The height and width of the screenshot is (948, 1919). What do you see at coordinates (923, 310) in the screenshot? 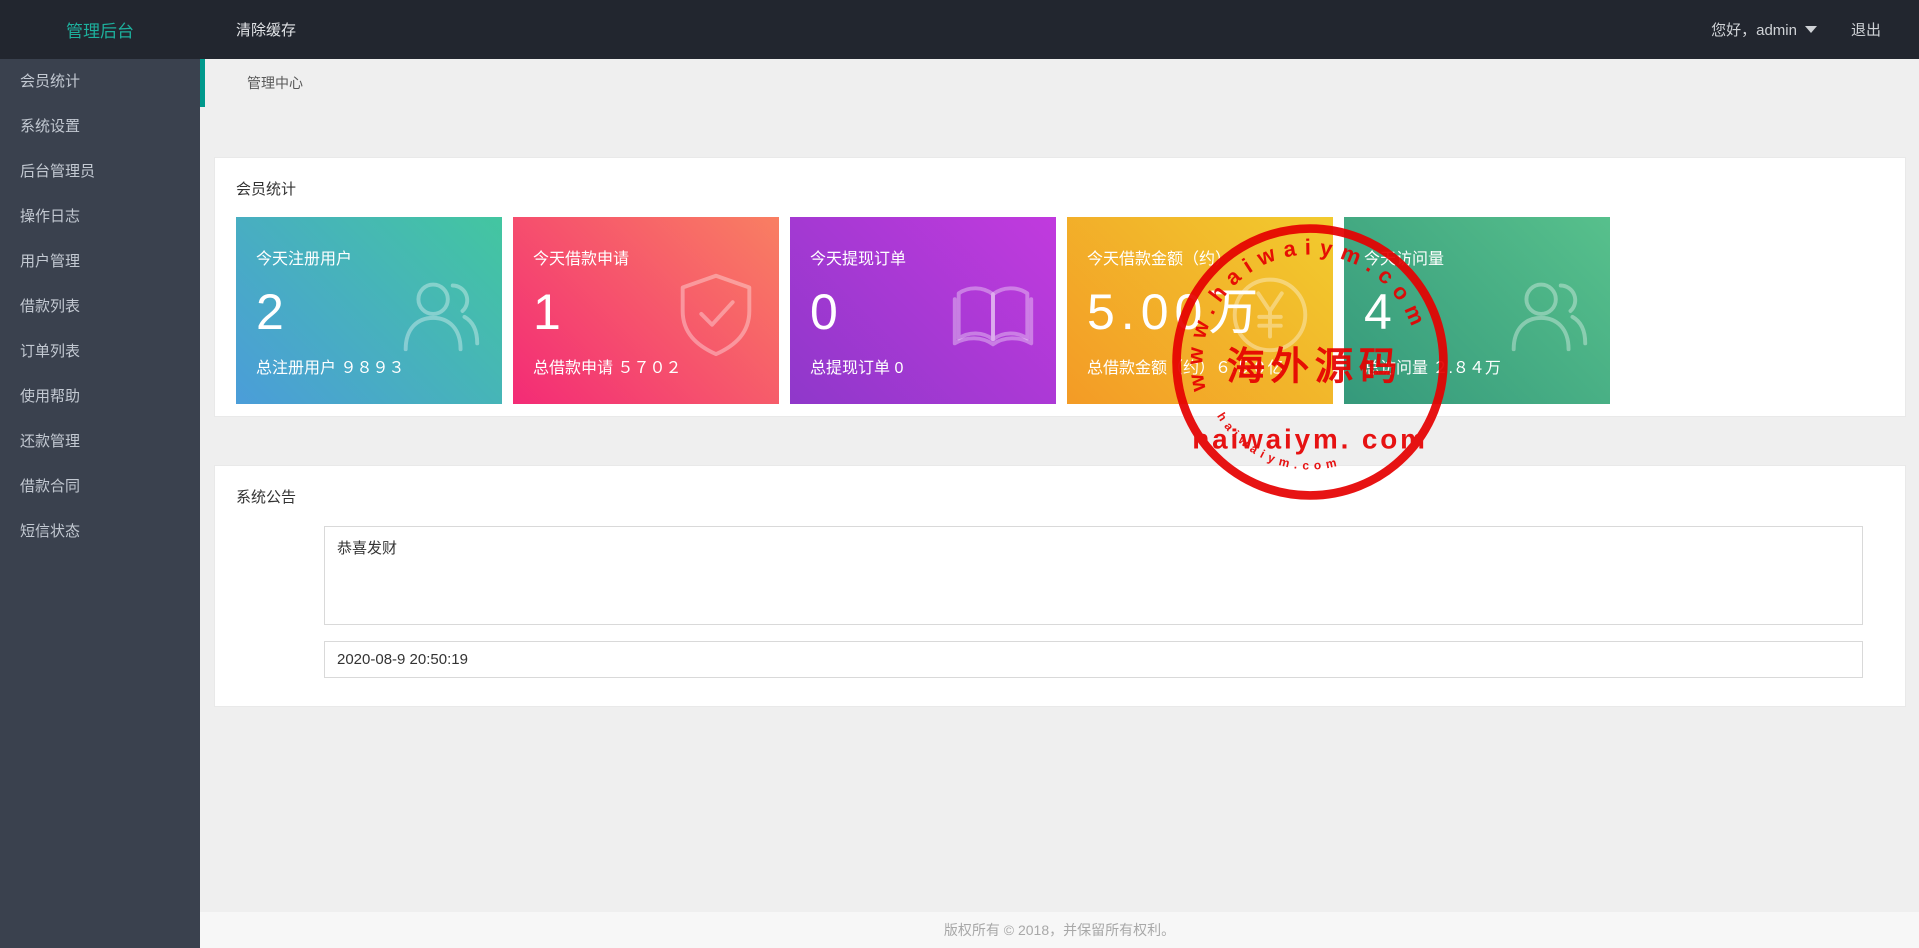
I see `stat-card-withdrawal-orders: 今天提现订单 0 总提现订单 0` at bounding box center [923, 310].